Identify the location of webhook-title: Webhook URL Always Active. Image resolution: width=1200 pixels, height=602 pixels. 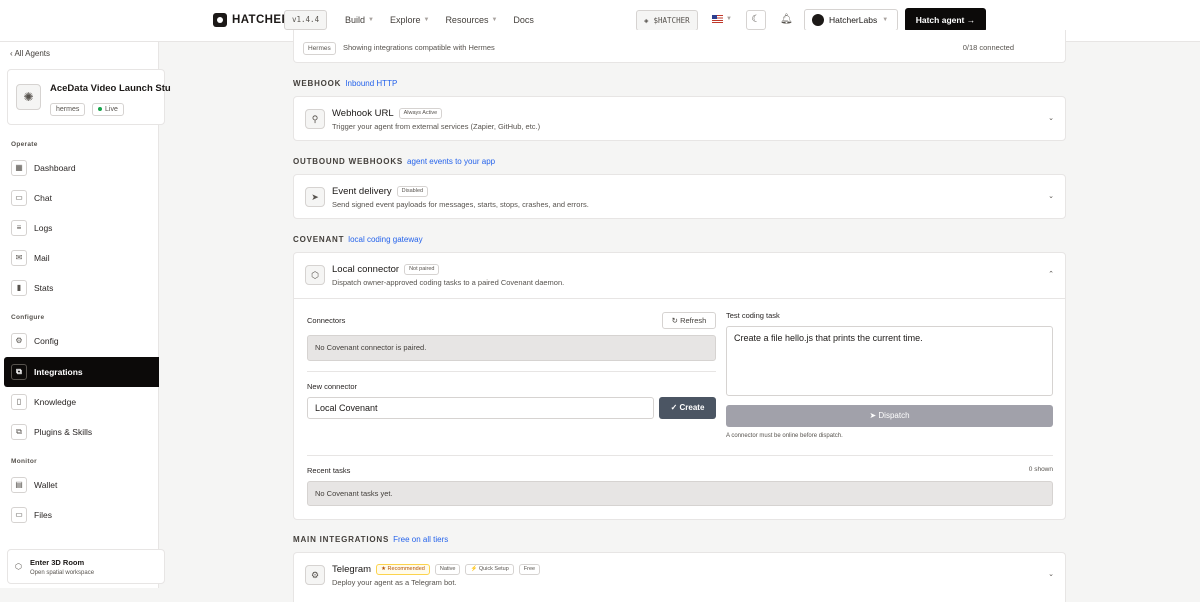
(387, 113).